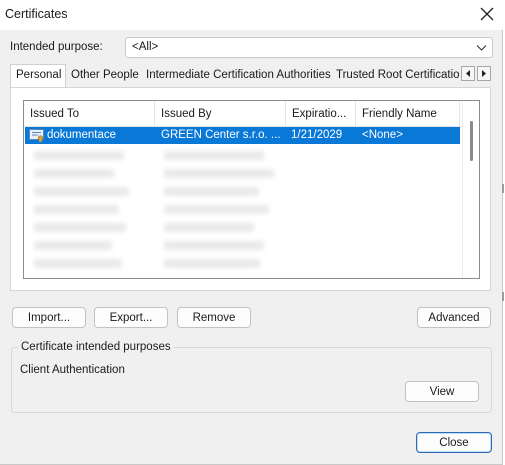 The image size is (505, 465). What do you see at coordinates (382, 135) in the screenshot?
I see `friendly-name-cell: <None>` at bounding box center [382, 135].